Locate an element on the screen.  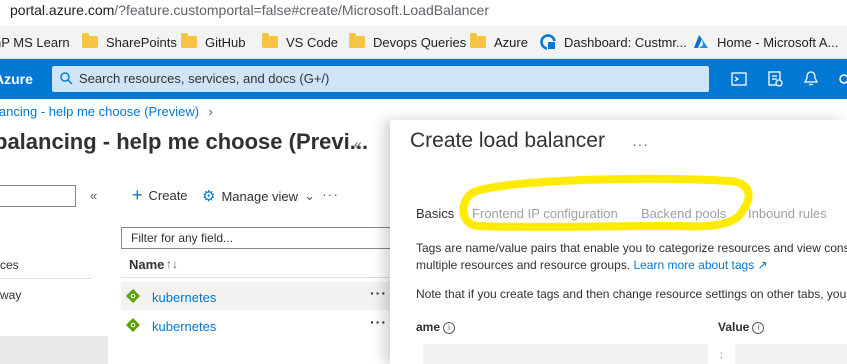
tag-value-input is located at coordinates (791, 354).